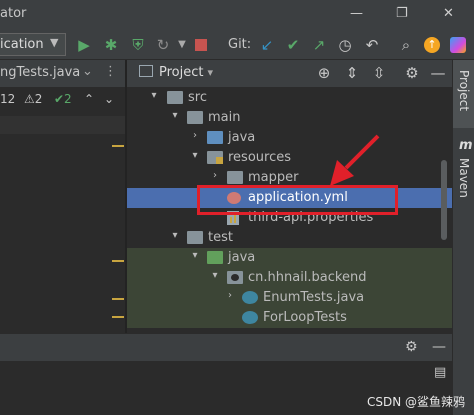  Describe the element at coordinates (289, 98) in the screenshot. I see `tree-node-src: ▾ src` at that location.